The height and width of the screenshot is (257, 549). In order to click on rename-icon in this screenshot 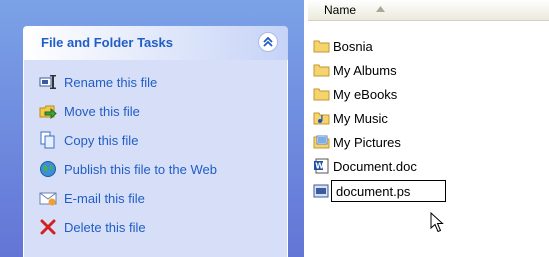, I will do `click(47, 82)`.